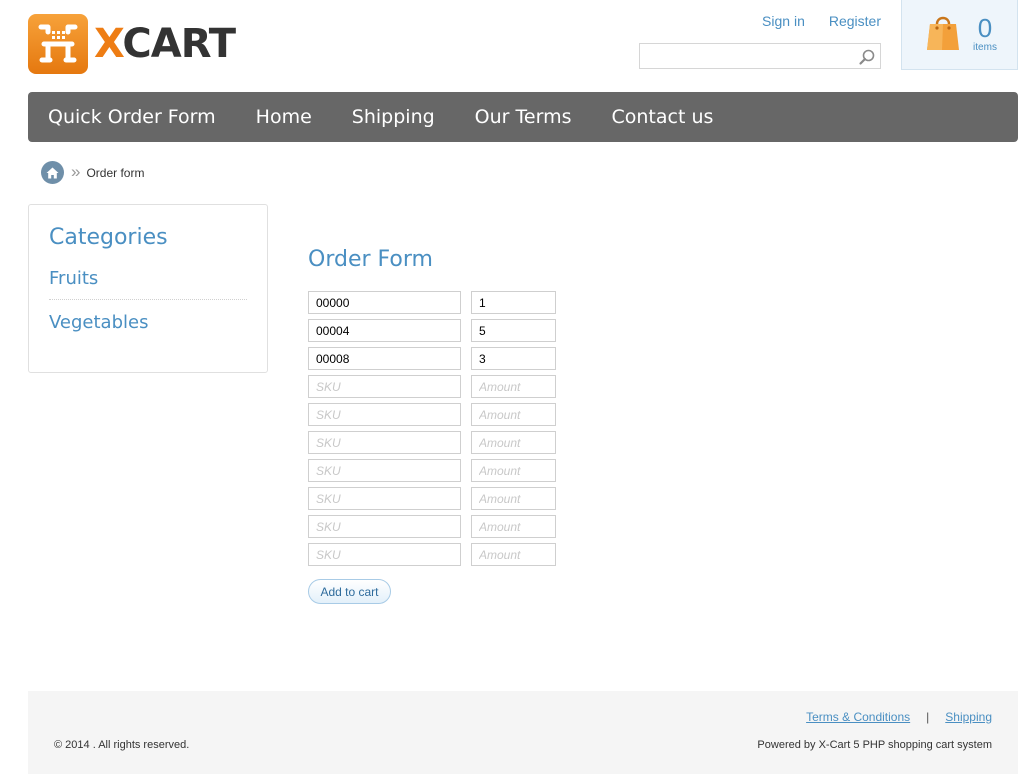 The width and height of the screenshot is (1026, 774). I want to click on logo-cart-icon, so click(58, 44).